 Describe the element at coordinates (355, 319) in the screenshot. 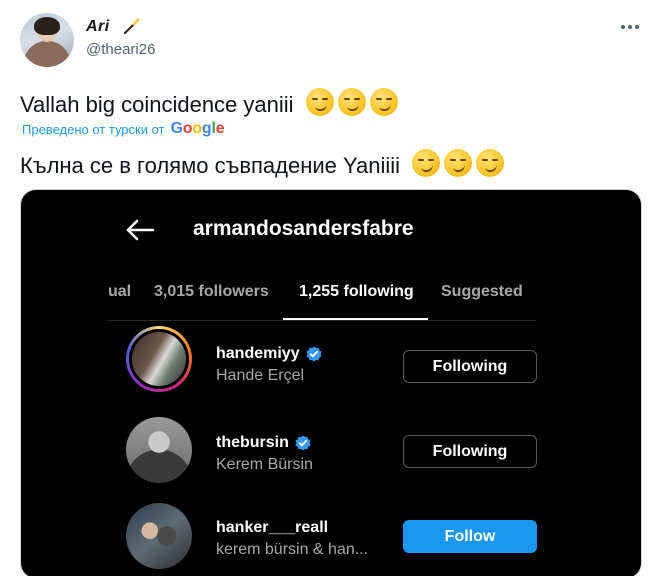

I see `ig-active-tab-indicator` at that location.